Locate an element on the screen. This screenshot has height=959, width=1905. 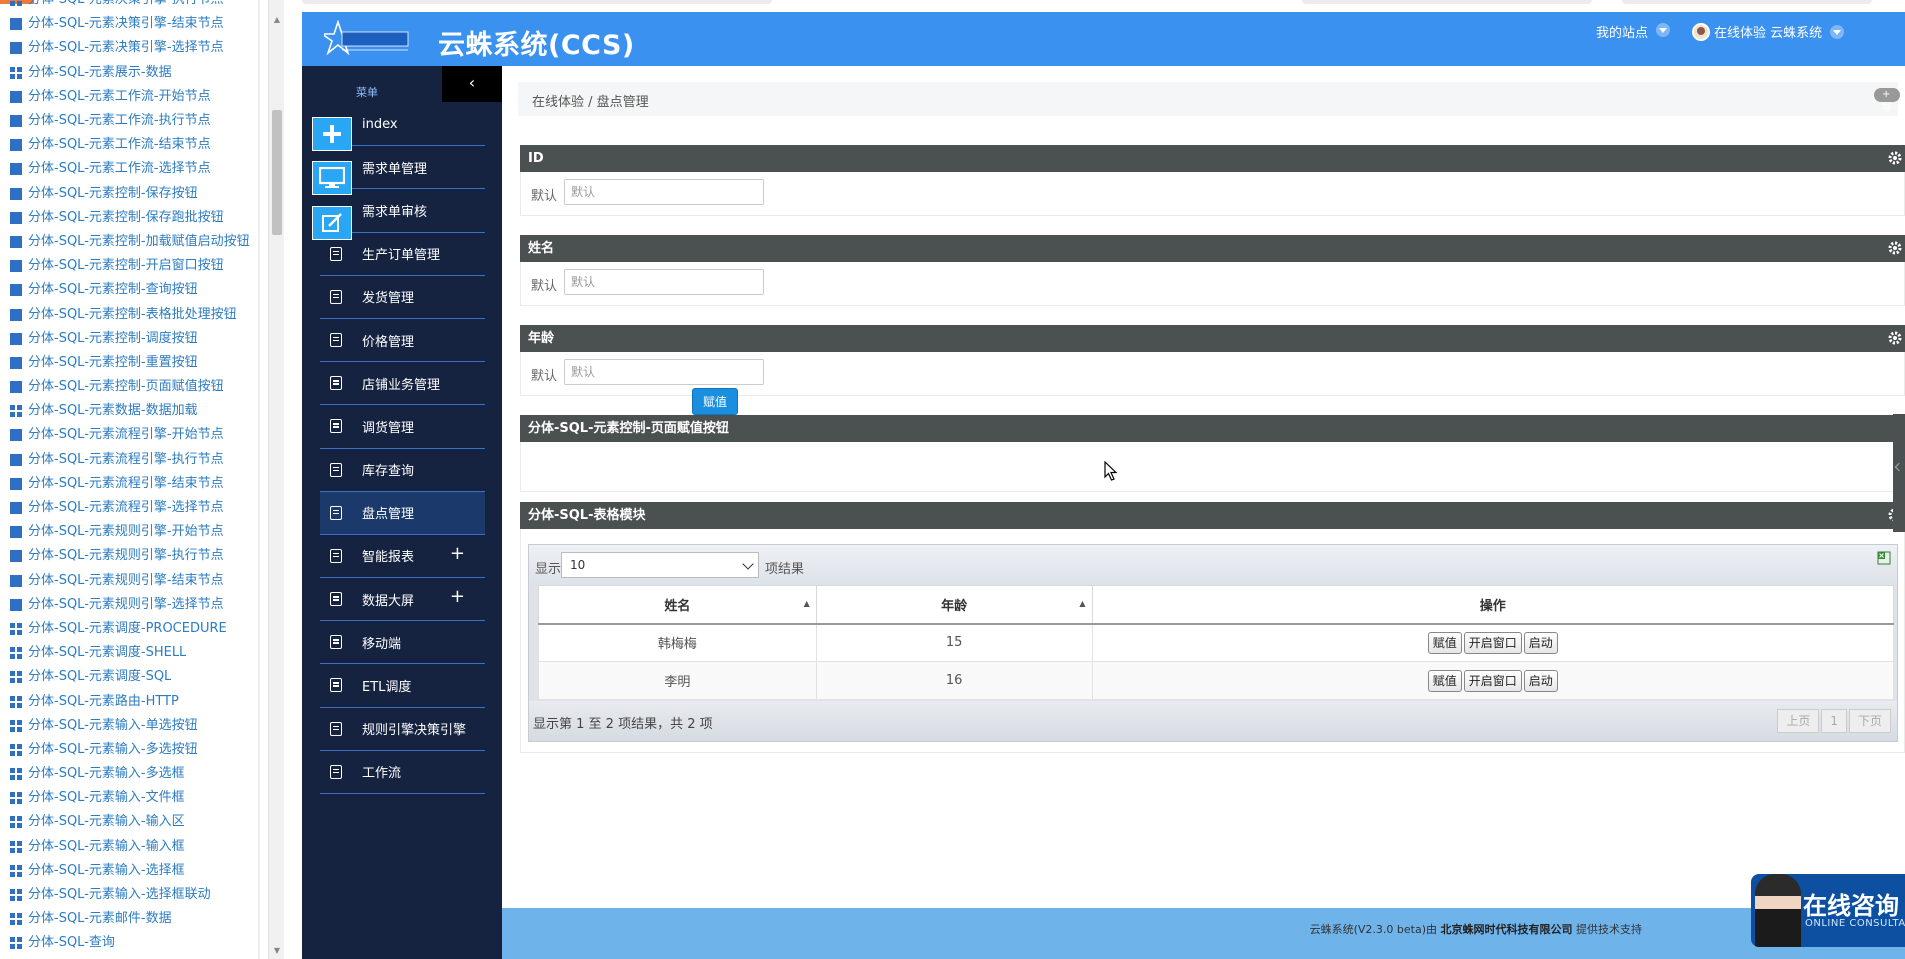
tree-item: 分体-SQL-元素控制-开启窗口按钮 is located at coordinates (129, 266).